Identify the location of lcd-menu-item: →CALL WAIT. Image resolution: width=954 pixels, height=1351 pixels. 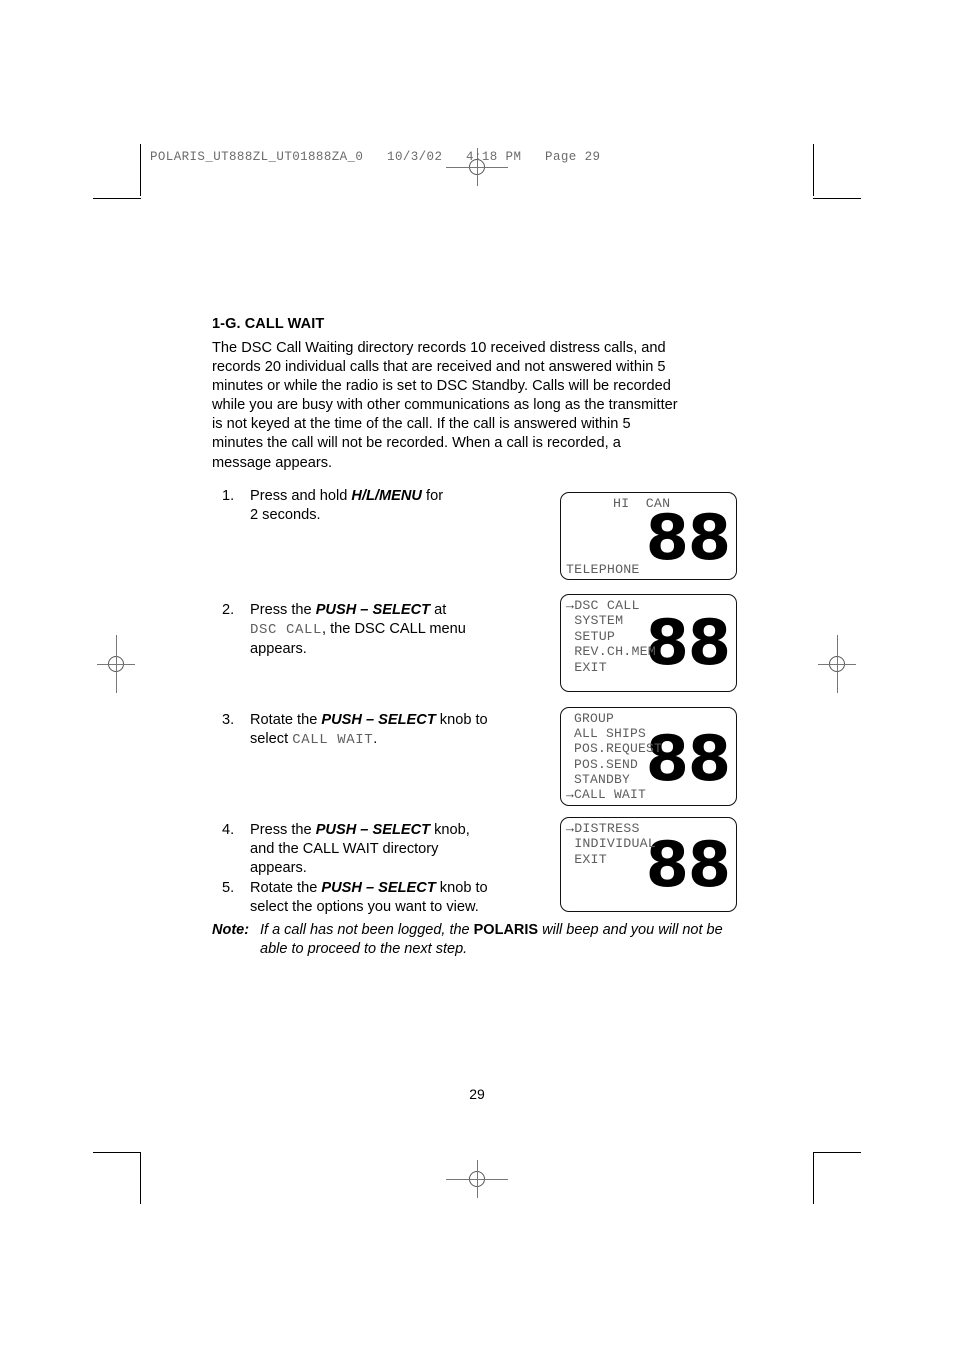
(614, 794).